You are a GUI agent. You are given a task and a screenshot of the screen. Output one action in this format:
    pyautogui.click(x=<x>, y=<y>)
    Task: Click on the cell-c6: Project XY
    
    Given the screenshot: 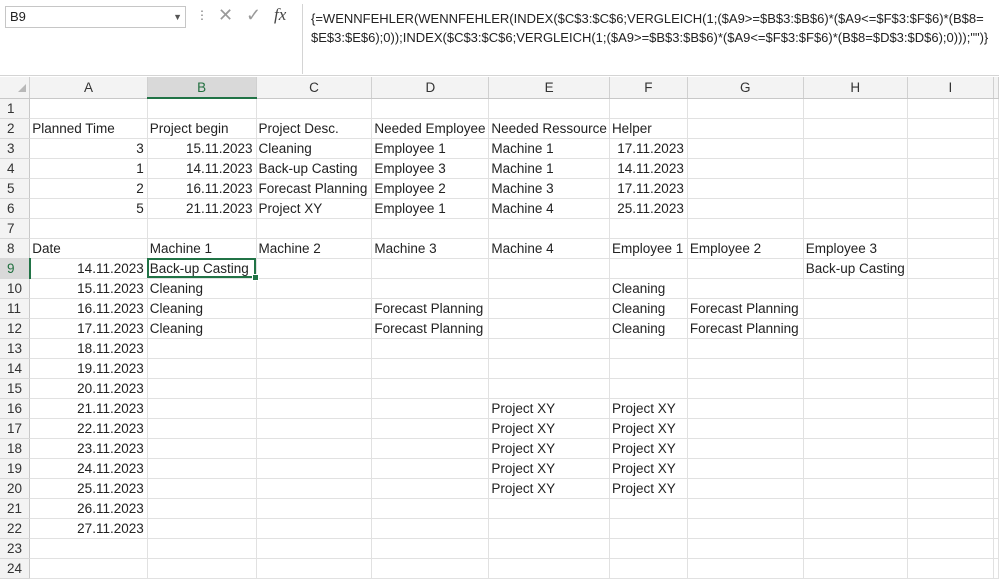 What is the action you would take?
    pyautogui.click(x=314, y=208)
    